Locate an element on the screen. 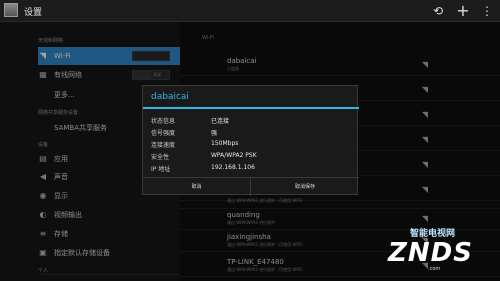  wps-icon: ⟲ is located at coordinates (438, 11).